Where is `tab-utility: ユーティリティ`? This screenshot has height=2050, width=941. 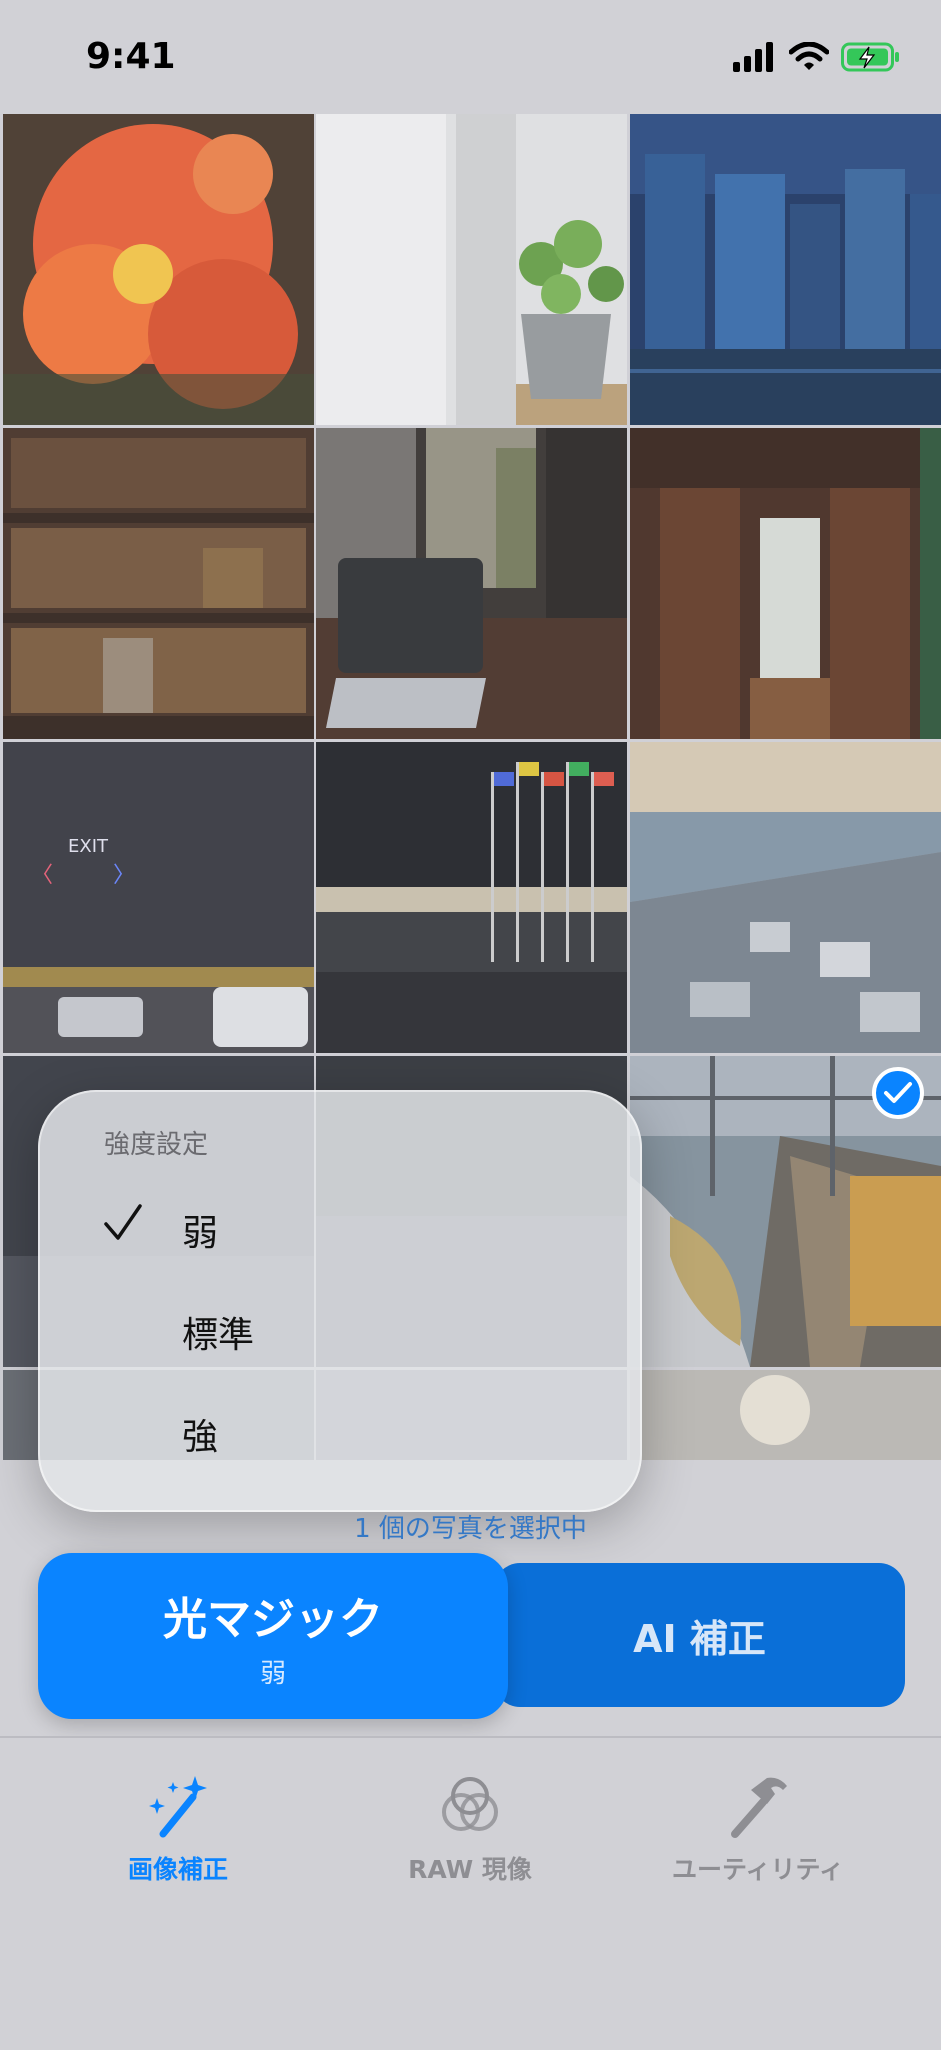 tab-utility: ユーティリティ is located at coordinates (758, 1818).